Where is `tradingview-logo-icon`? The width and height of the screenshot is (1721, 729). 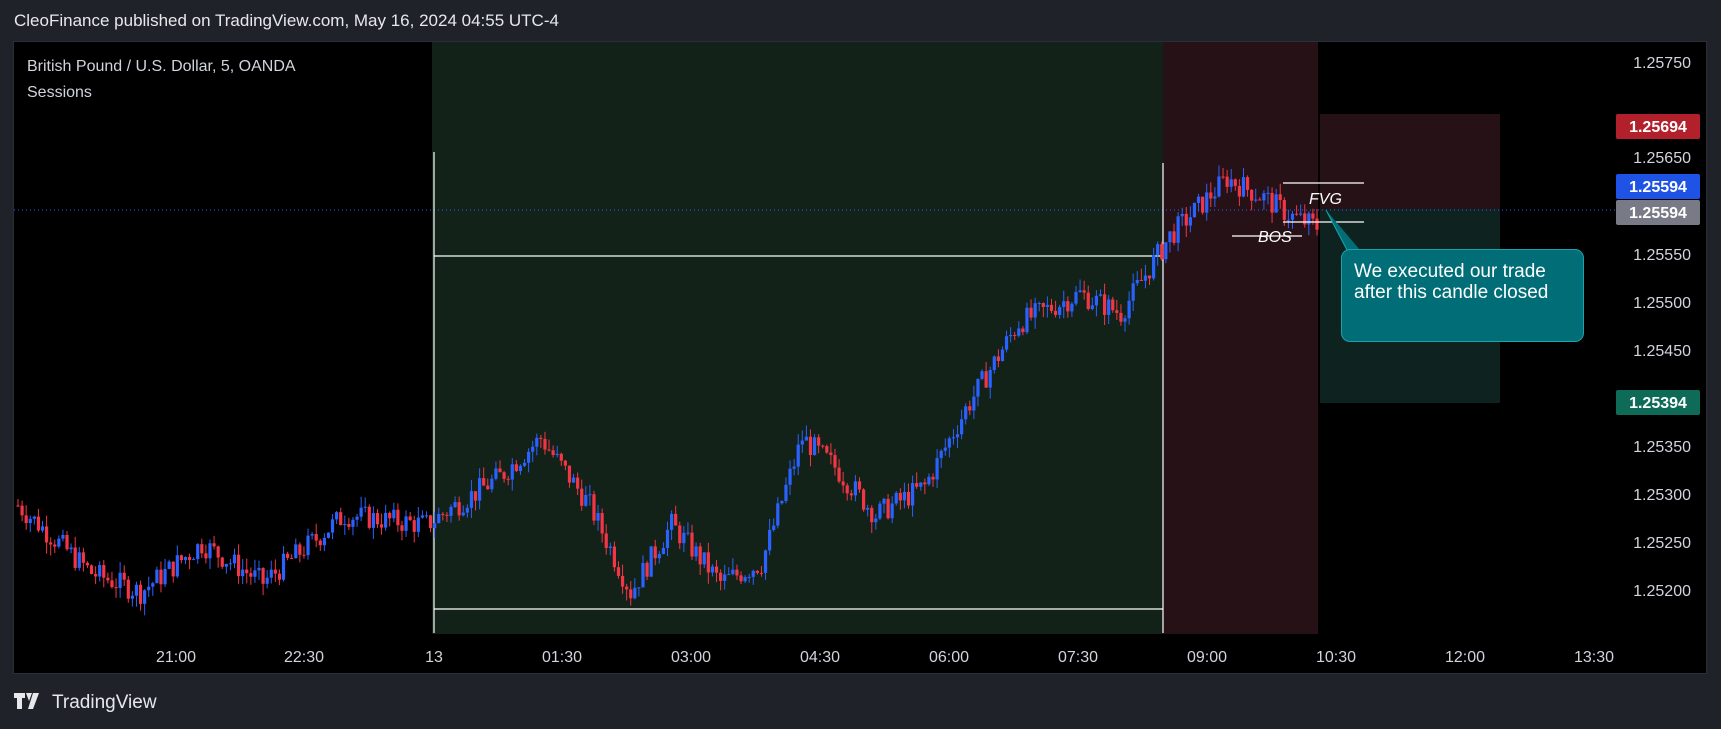
tradingview-logo-icon is located at coordinates (29, 703).